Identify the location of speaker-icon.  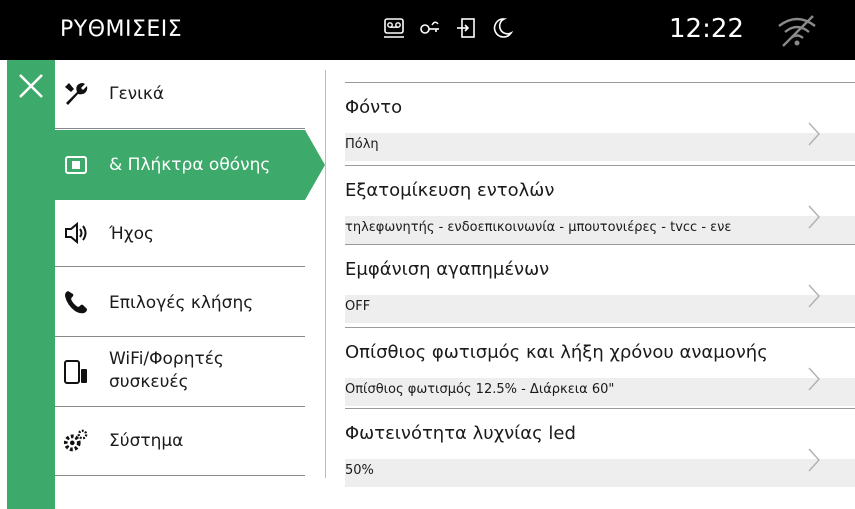
(76, 233).